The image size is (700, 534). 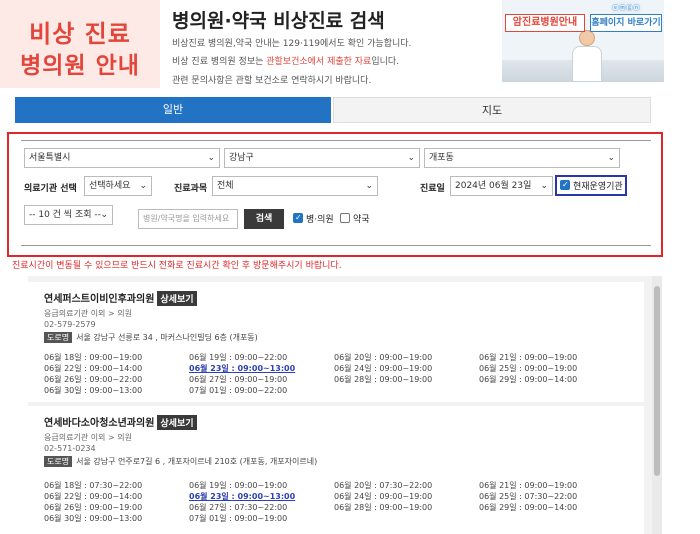 I want to click on header-desc-2: 비상 진료 병의원 정보는 관할보건소에서 제출한 자료입니다., so click(x=285, y=60).